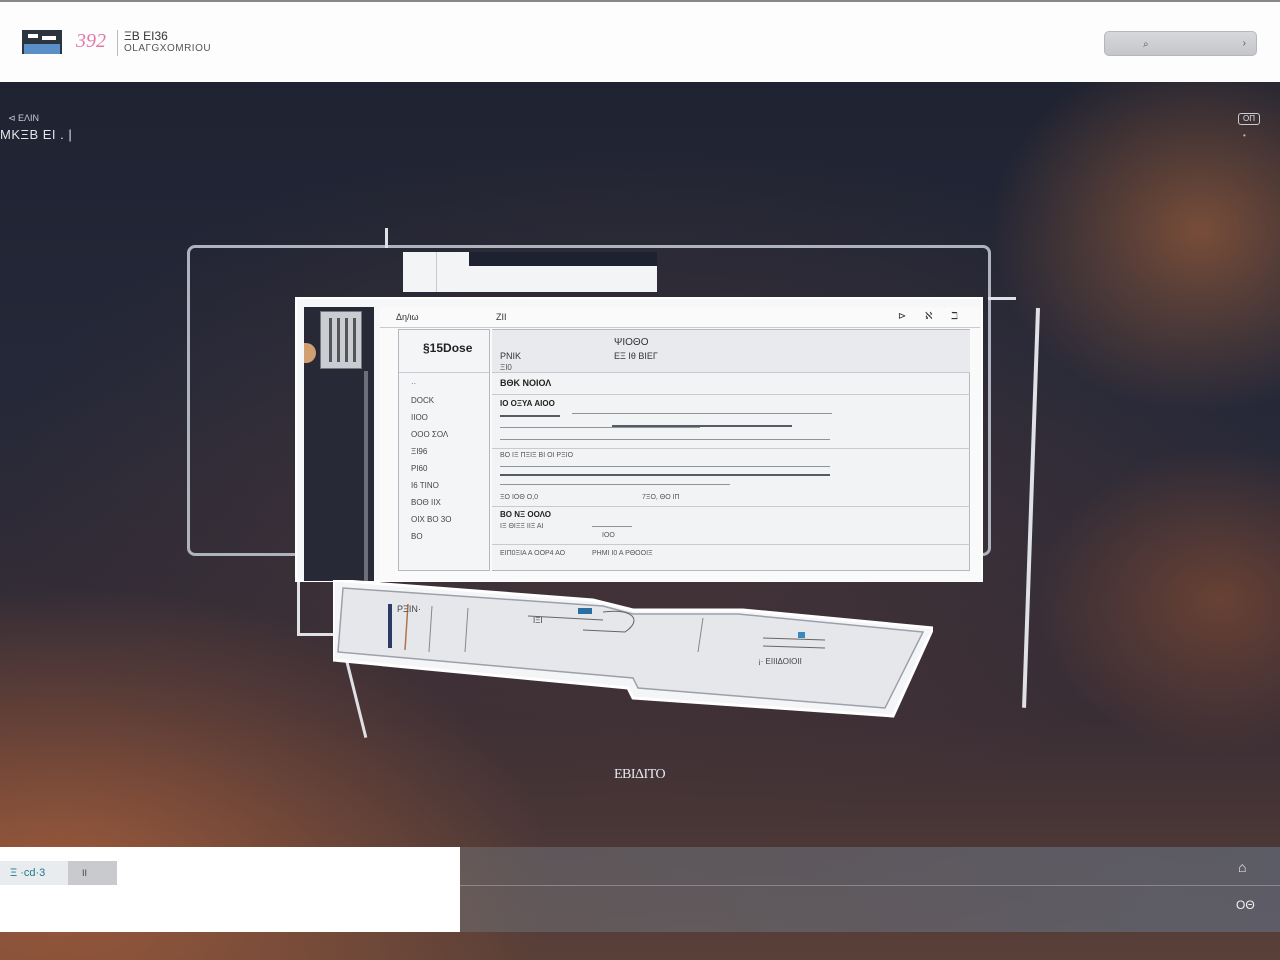 Image resolution: width=1280 pixels, height=960 pixels. Describe the element at coordinates (24, 118) in the screenshot. I see `side-caption: ⊲ ΕΛΙΝ` at that location.